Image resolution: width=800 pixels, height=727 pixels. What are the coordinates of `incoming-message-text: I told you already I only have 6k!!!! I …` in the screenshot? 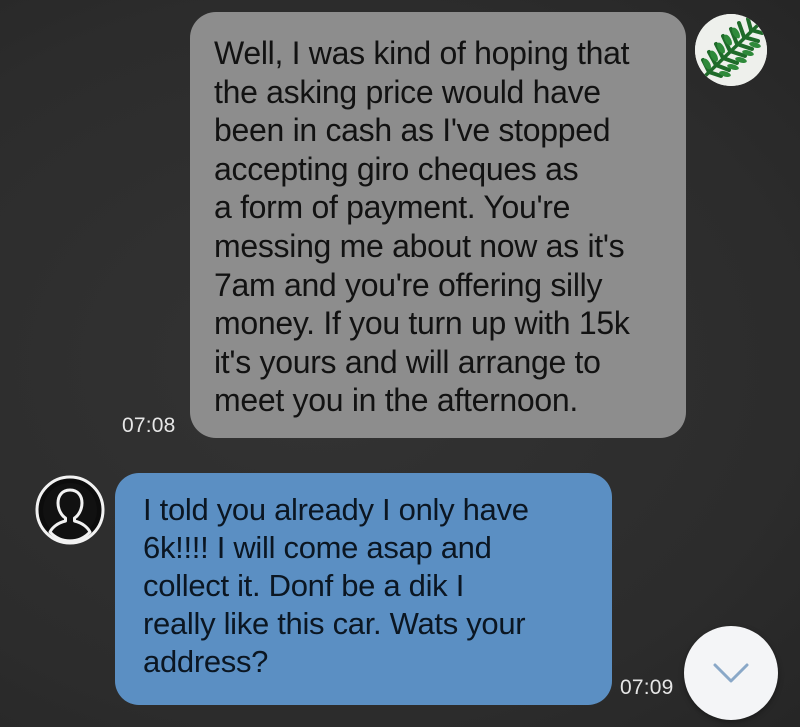 It's located at (336, 585).